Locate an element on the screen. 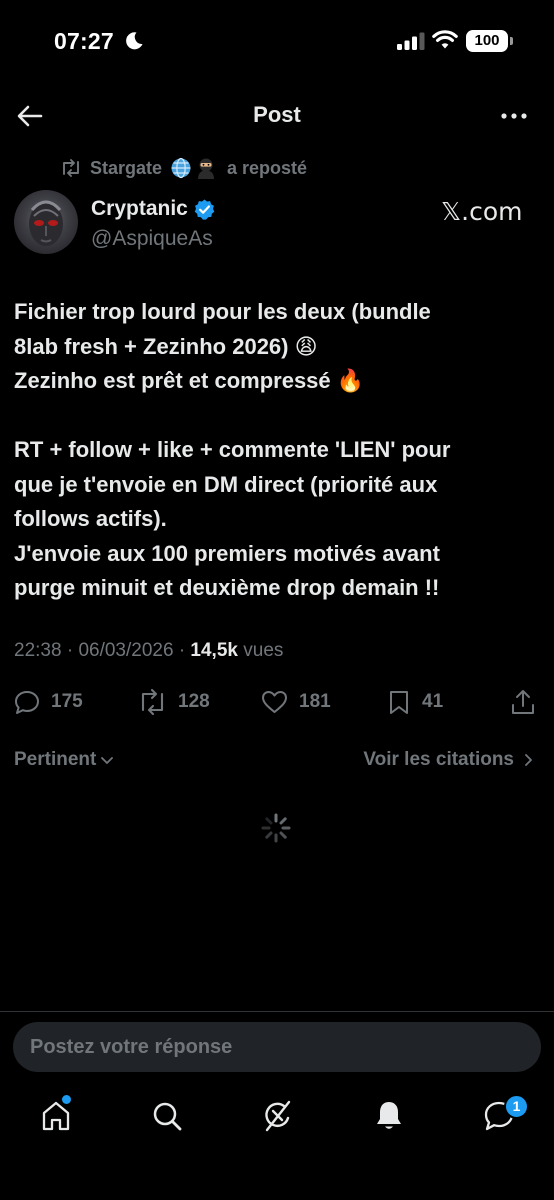 This screenshot has height=1200, width=554. sort-label: Pertinent is located at coordinates (55, 759).